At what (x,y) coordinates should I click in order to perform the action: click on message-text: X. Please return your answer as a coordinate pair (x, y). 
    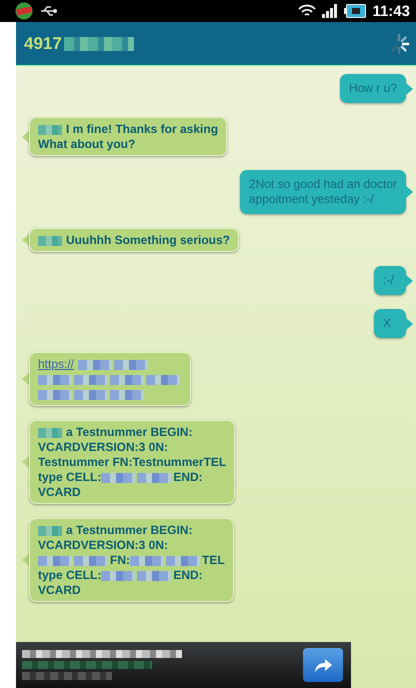
    Looking at the image, I should click on (387, 323).